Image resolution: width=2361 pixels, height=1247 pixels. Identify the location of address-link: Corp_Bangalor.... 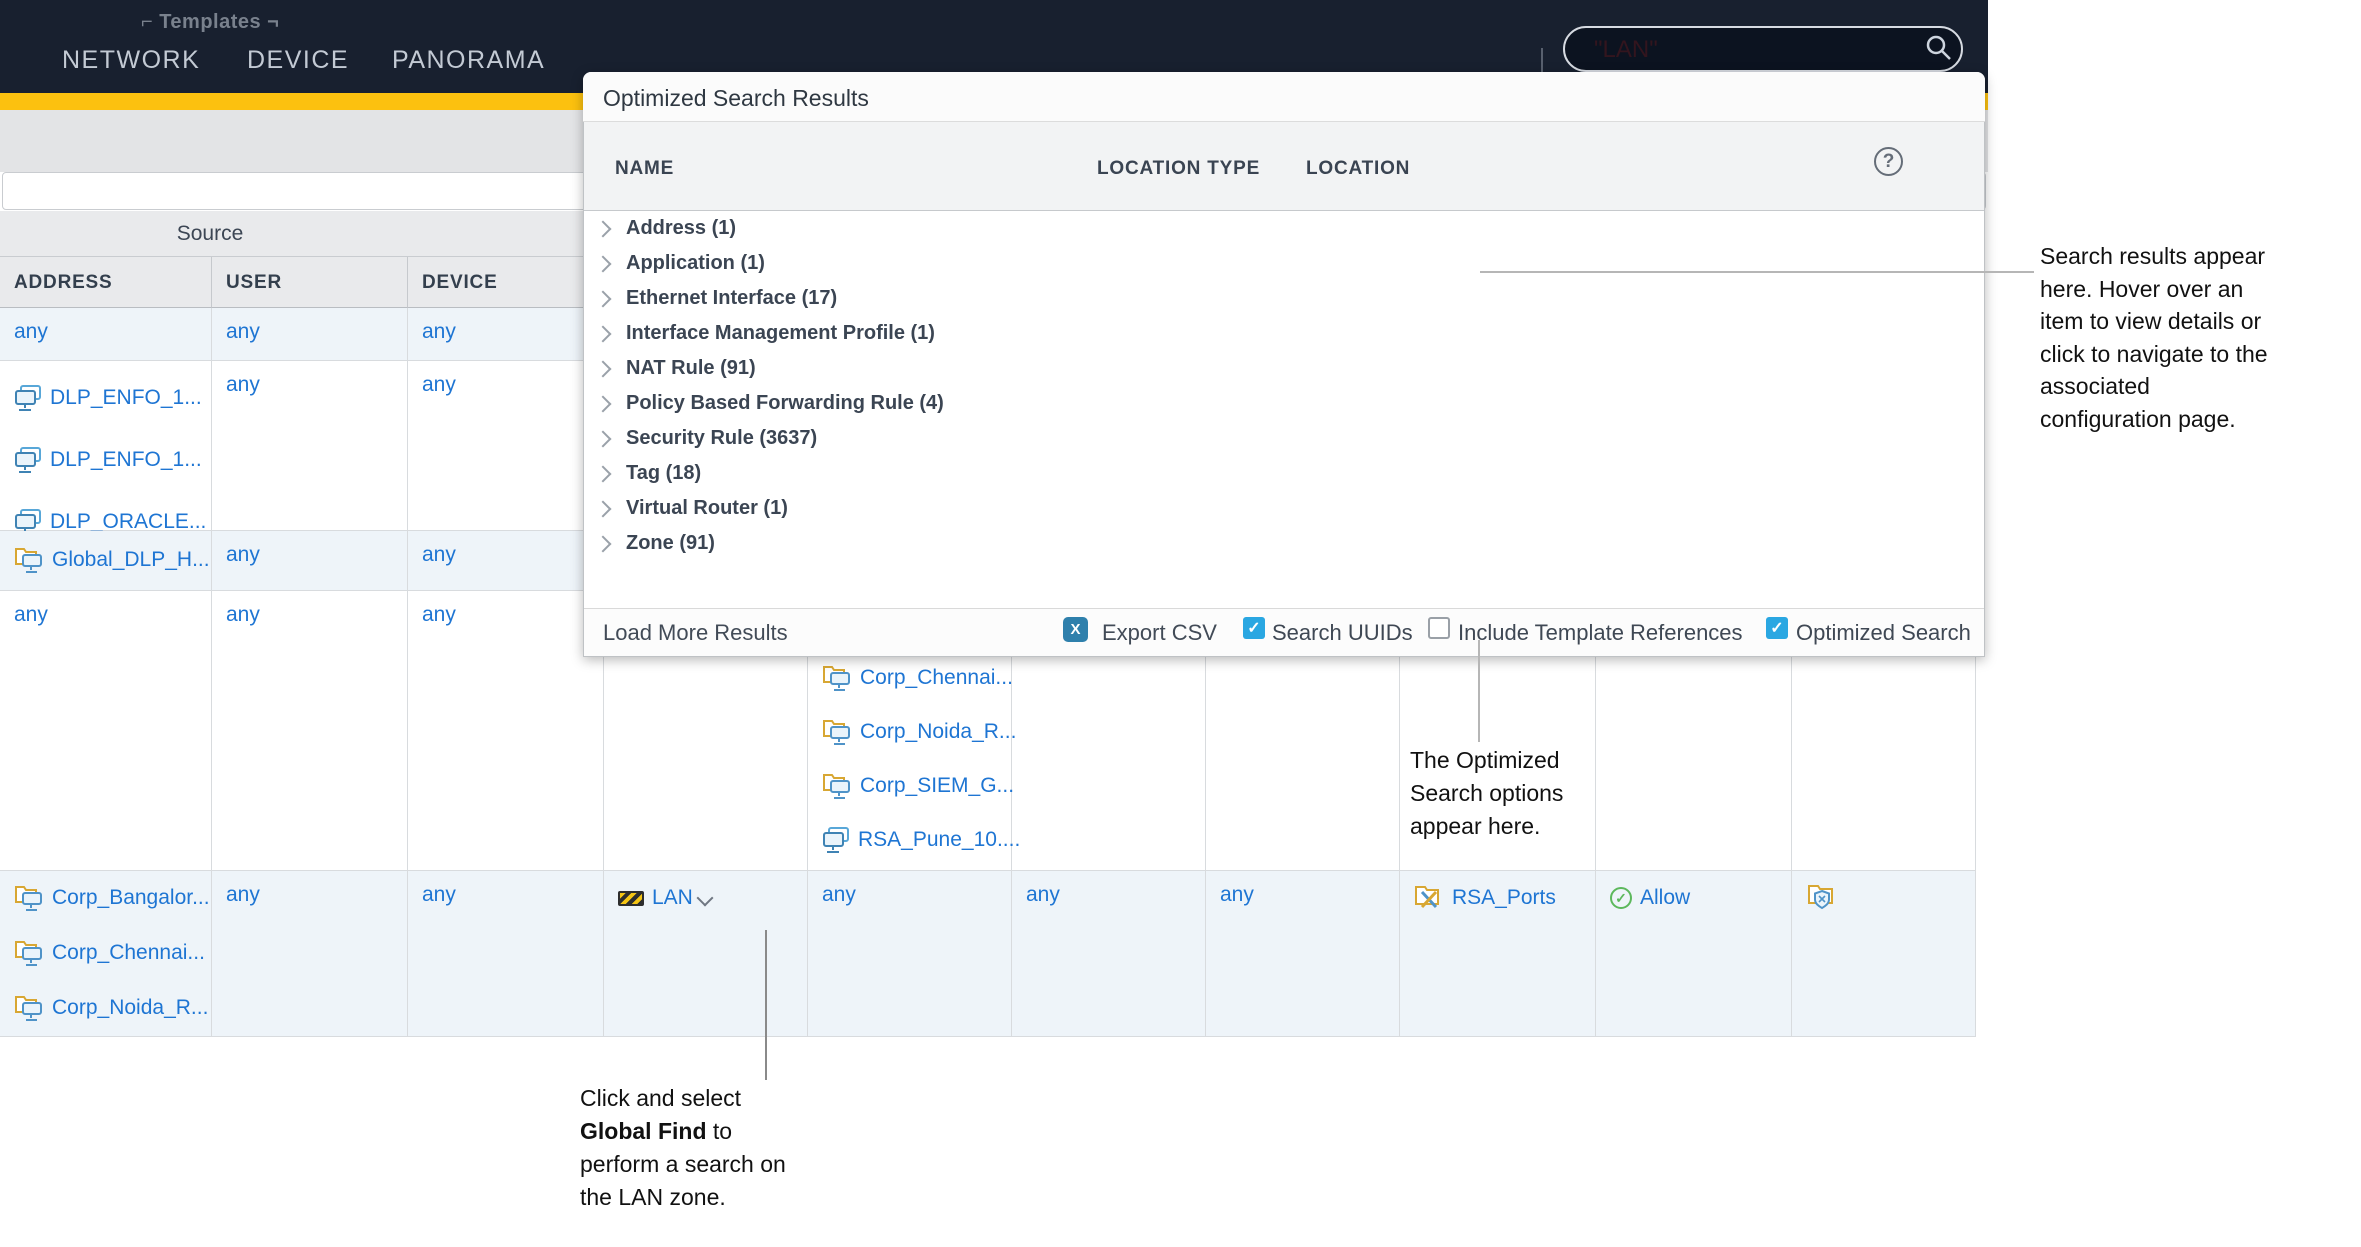
(131, 898).